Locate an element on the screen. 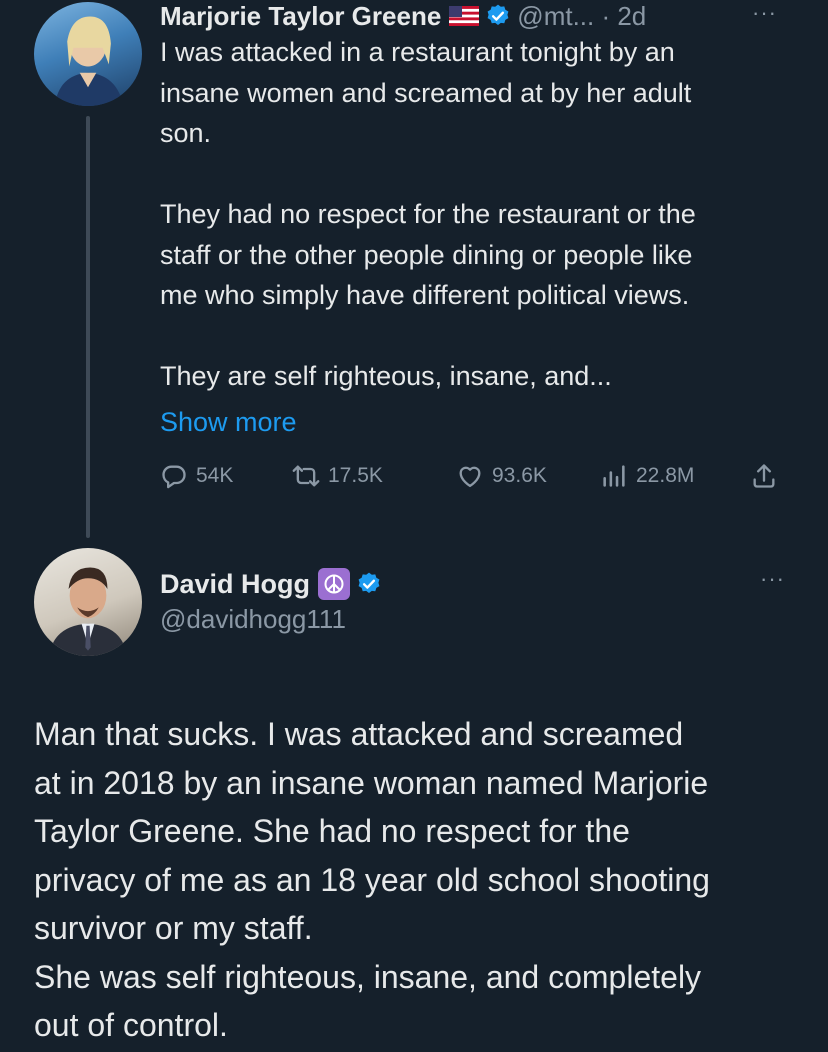  peace-sign-icon is located at coordinates (334, 584).